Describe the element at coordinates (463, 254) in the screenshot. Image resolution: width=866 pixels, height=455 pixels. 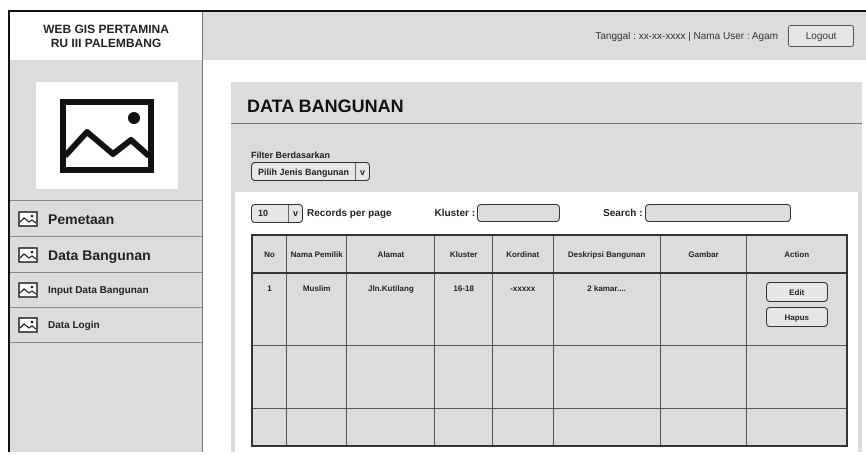
I see `column-header: Kluster` at that location.